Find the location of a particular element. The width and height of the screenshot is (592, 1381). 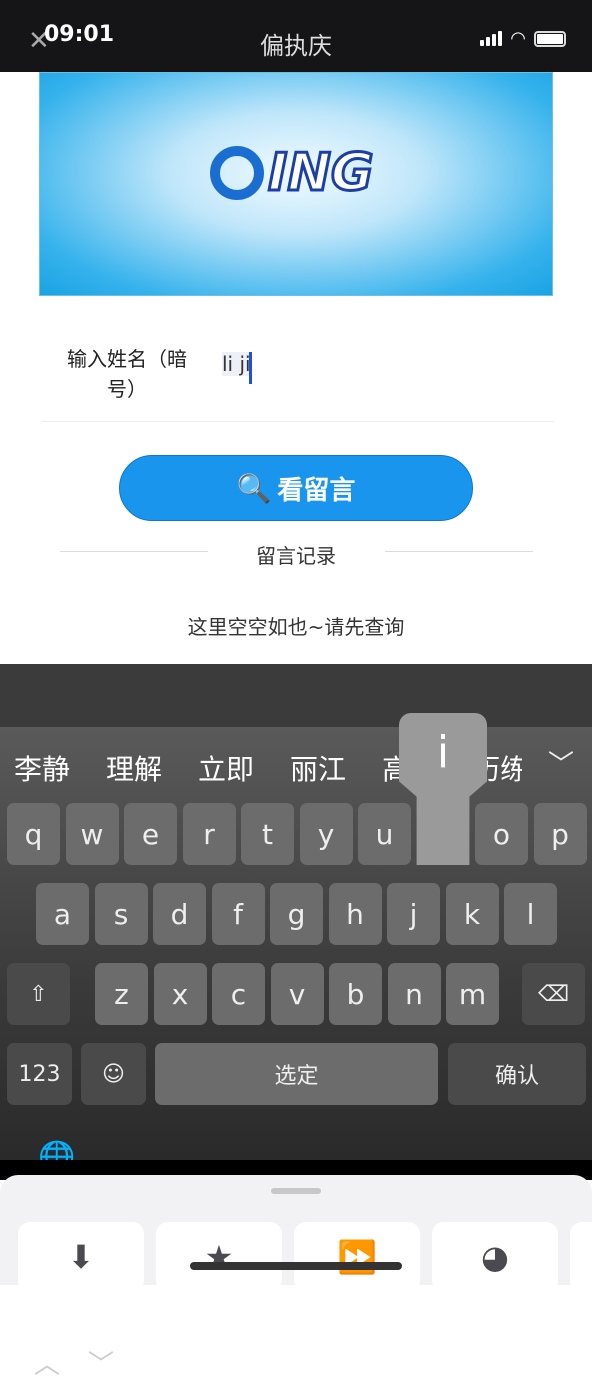

space-key: 选定 is located at coordinates (296, 1074).